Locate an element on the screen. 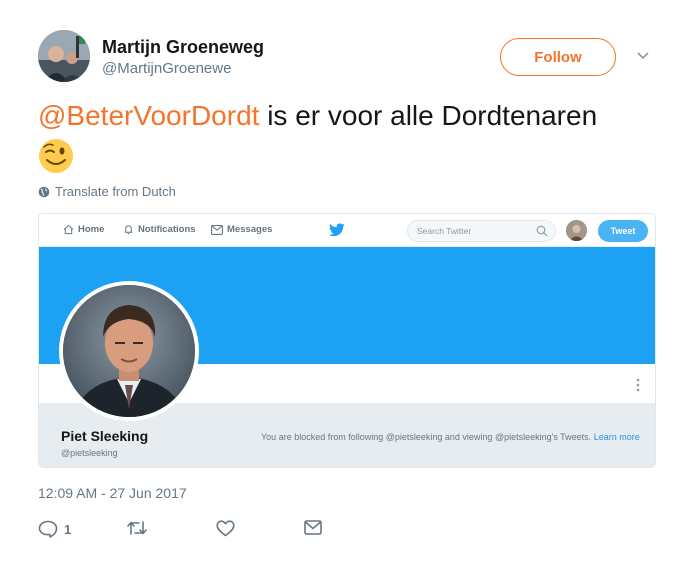 This screenshot has height=568, width=694. embedded-nav-messages: Messages is located at coordinates (241, 229).